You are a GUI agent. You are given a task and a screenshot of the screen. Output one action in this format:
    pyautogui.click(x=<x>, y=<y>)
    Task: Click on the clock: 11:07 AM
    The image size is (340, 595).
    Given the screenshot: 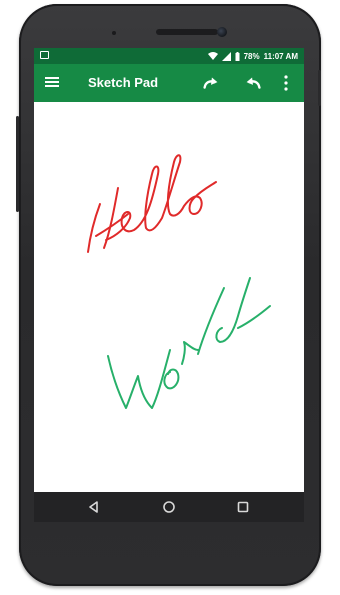 What is the action you would take?
    pyautogui.click(x=280, y=56)
    